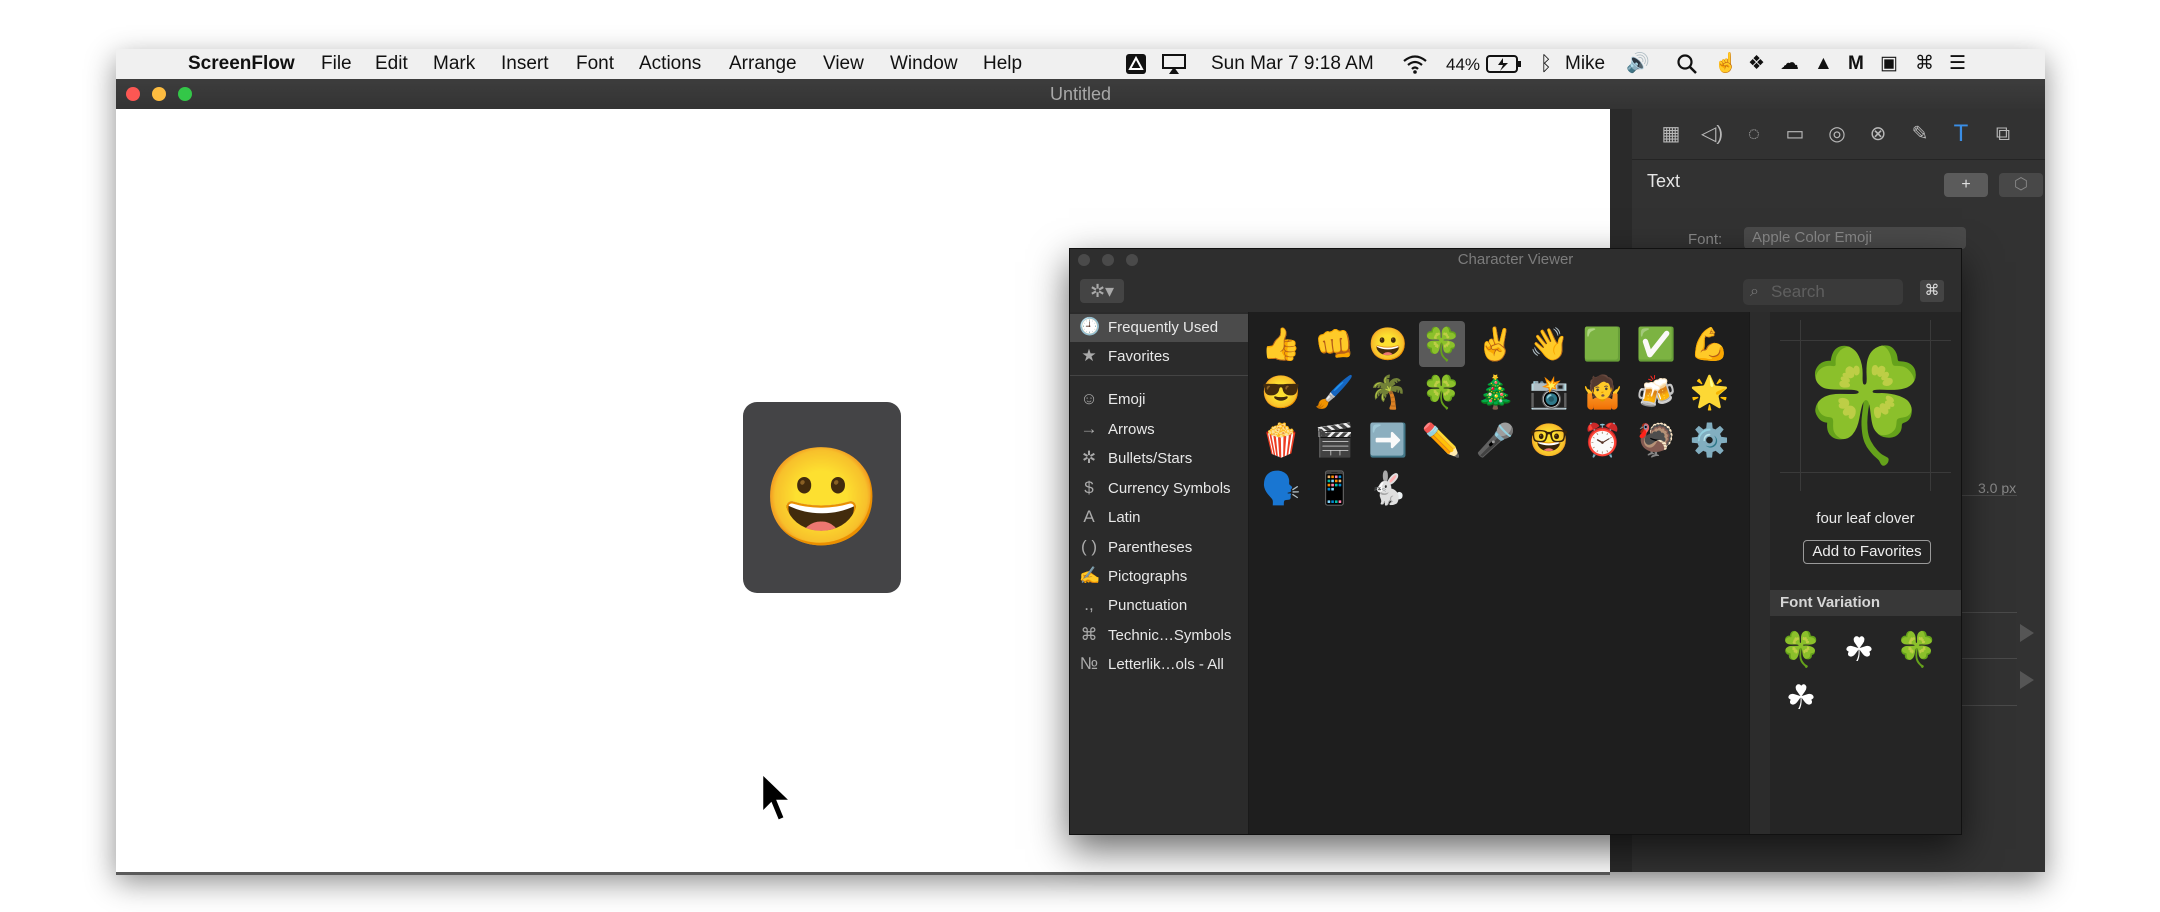 This screenshot has width=2160, height=912. Describe the element at coordinates (1159, 577) in the screenshot. I see `category-item: ✍ Pictographs` at that location.